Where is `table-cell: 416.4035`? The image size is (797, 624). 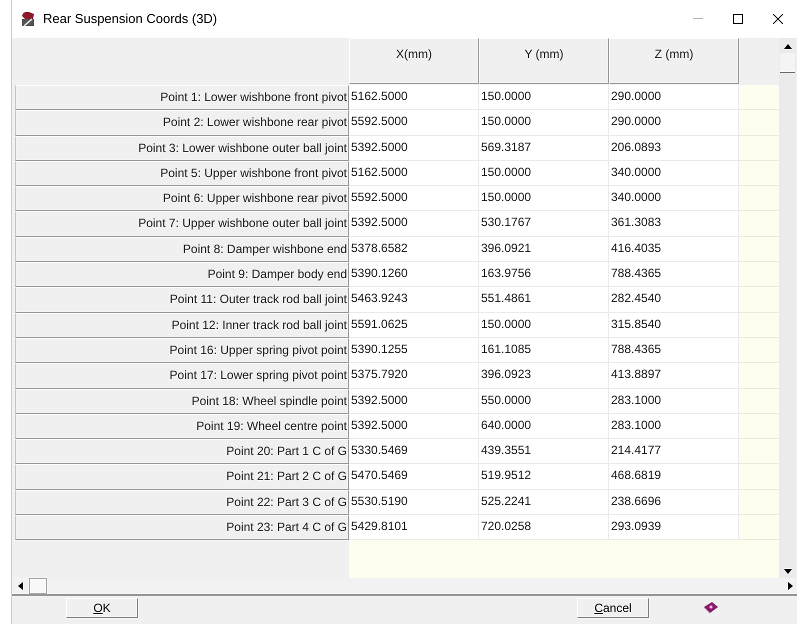 table-cell: 416.4035 is located at coordinates (674, 249).